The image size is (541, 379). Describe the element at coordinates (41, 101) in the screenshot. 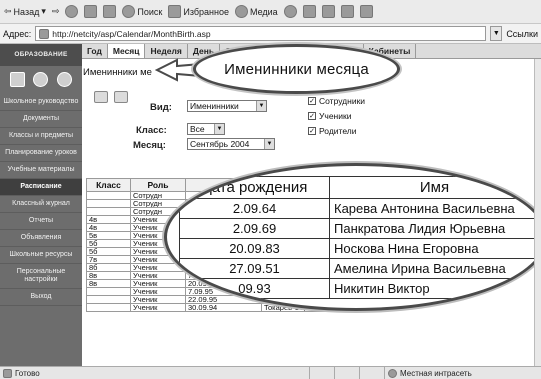

I see `sidebar-item-management: Школьное руководство` at that location.